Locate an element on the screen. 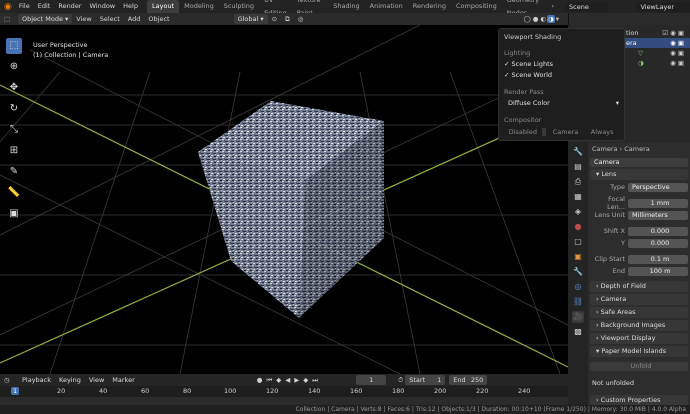  pivot-icon: ⊙ is located at coordinates (274, 19).